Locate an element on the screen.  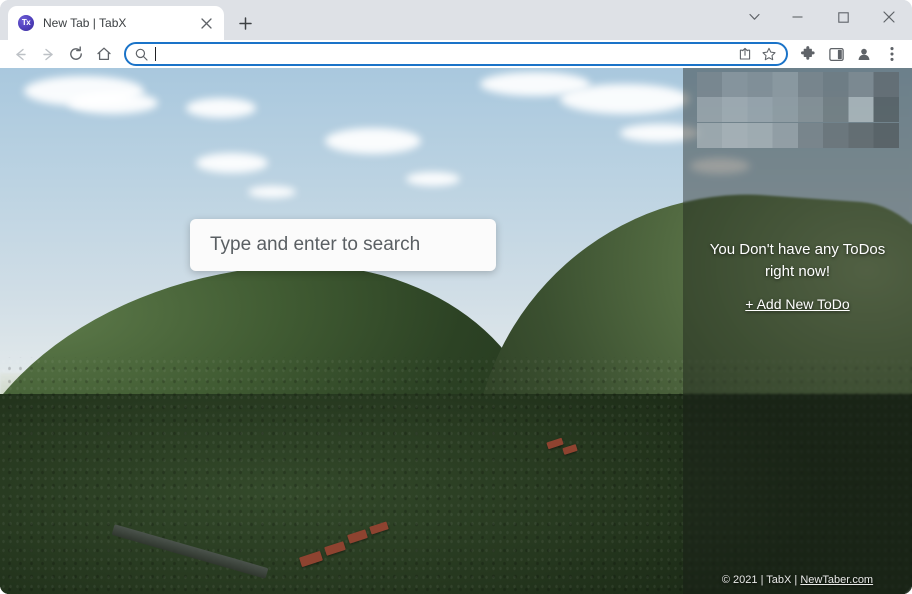
tabx-favicon: Tx is located at coordinates (26, 23).